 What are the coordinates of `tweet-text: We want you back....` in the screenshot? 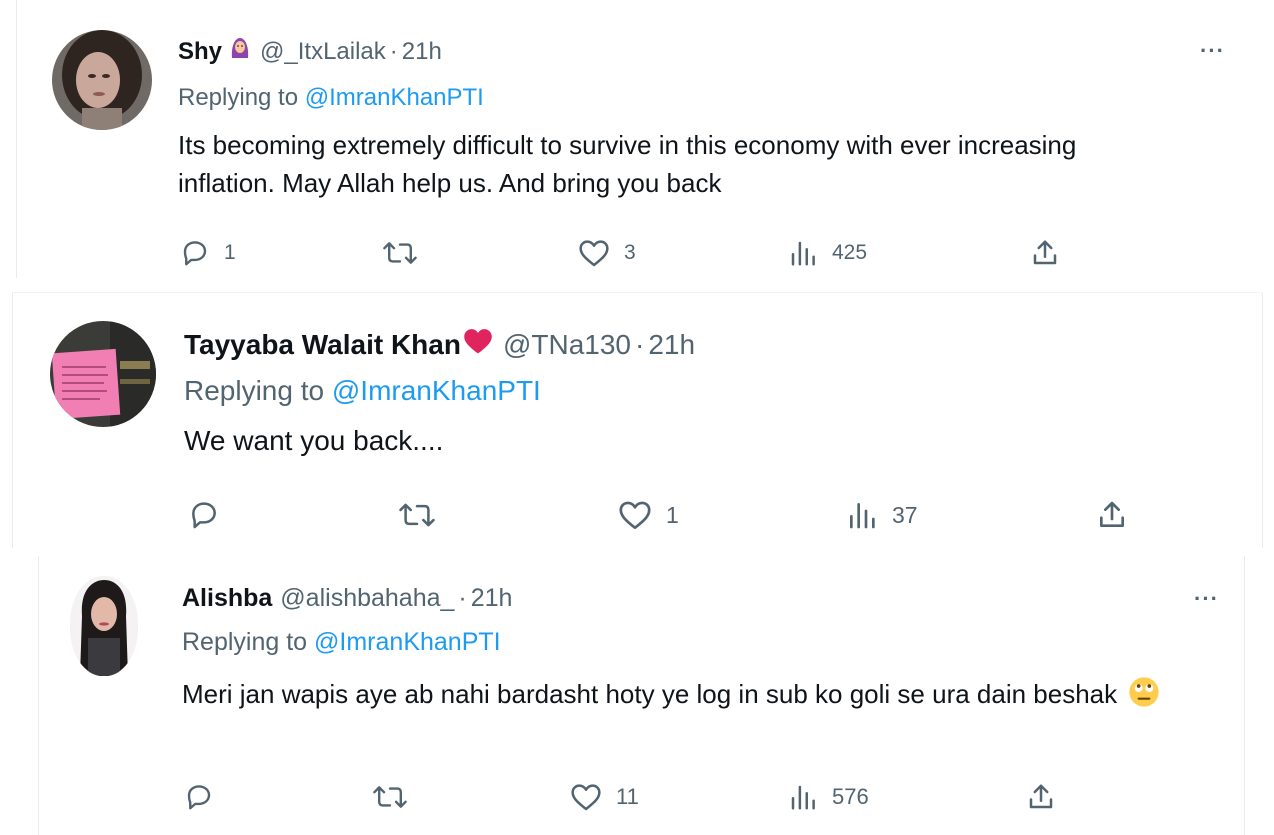 It's located at (314, 440).